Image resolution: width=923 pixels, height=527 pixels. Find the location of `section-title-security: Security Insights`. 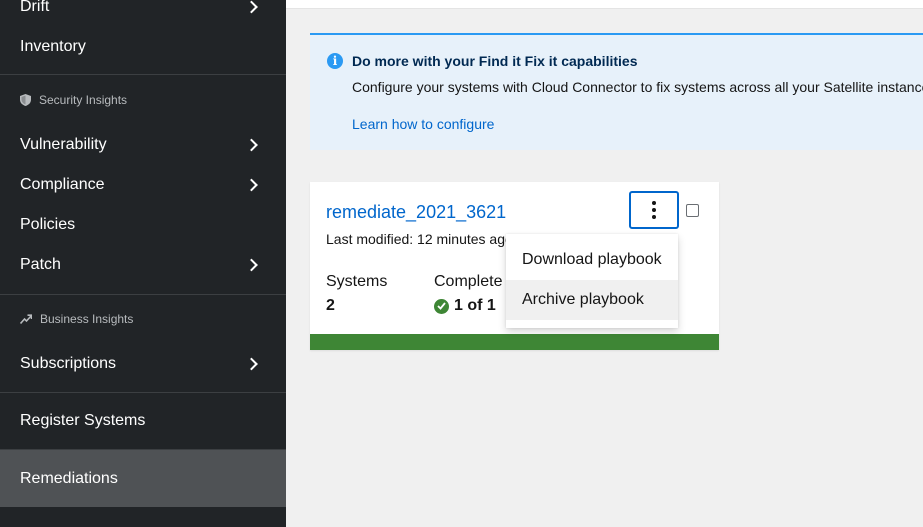

section-title-security: Security Insights is located at coordinates (73, 100).